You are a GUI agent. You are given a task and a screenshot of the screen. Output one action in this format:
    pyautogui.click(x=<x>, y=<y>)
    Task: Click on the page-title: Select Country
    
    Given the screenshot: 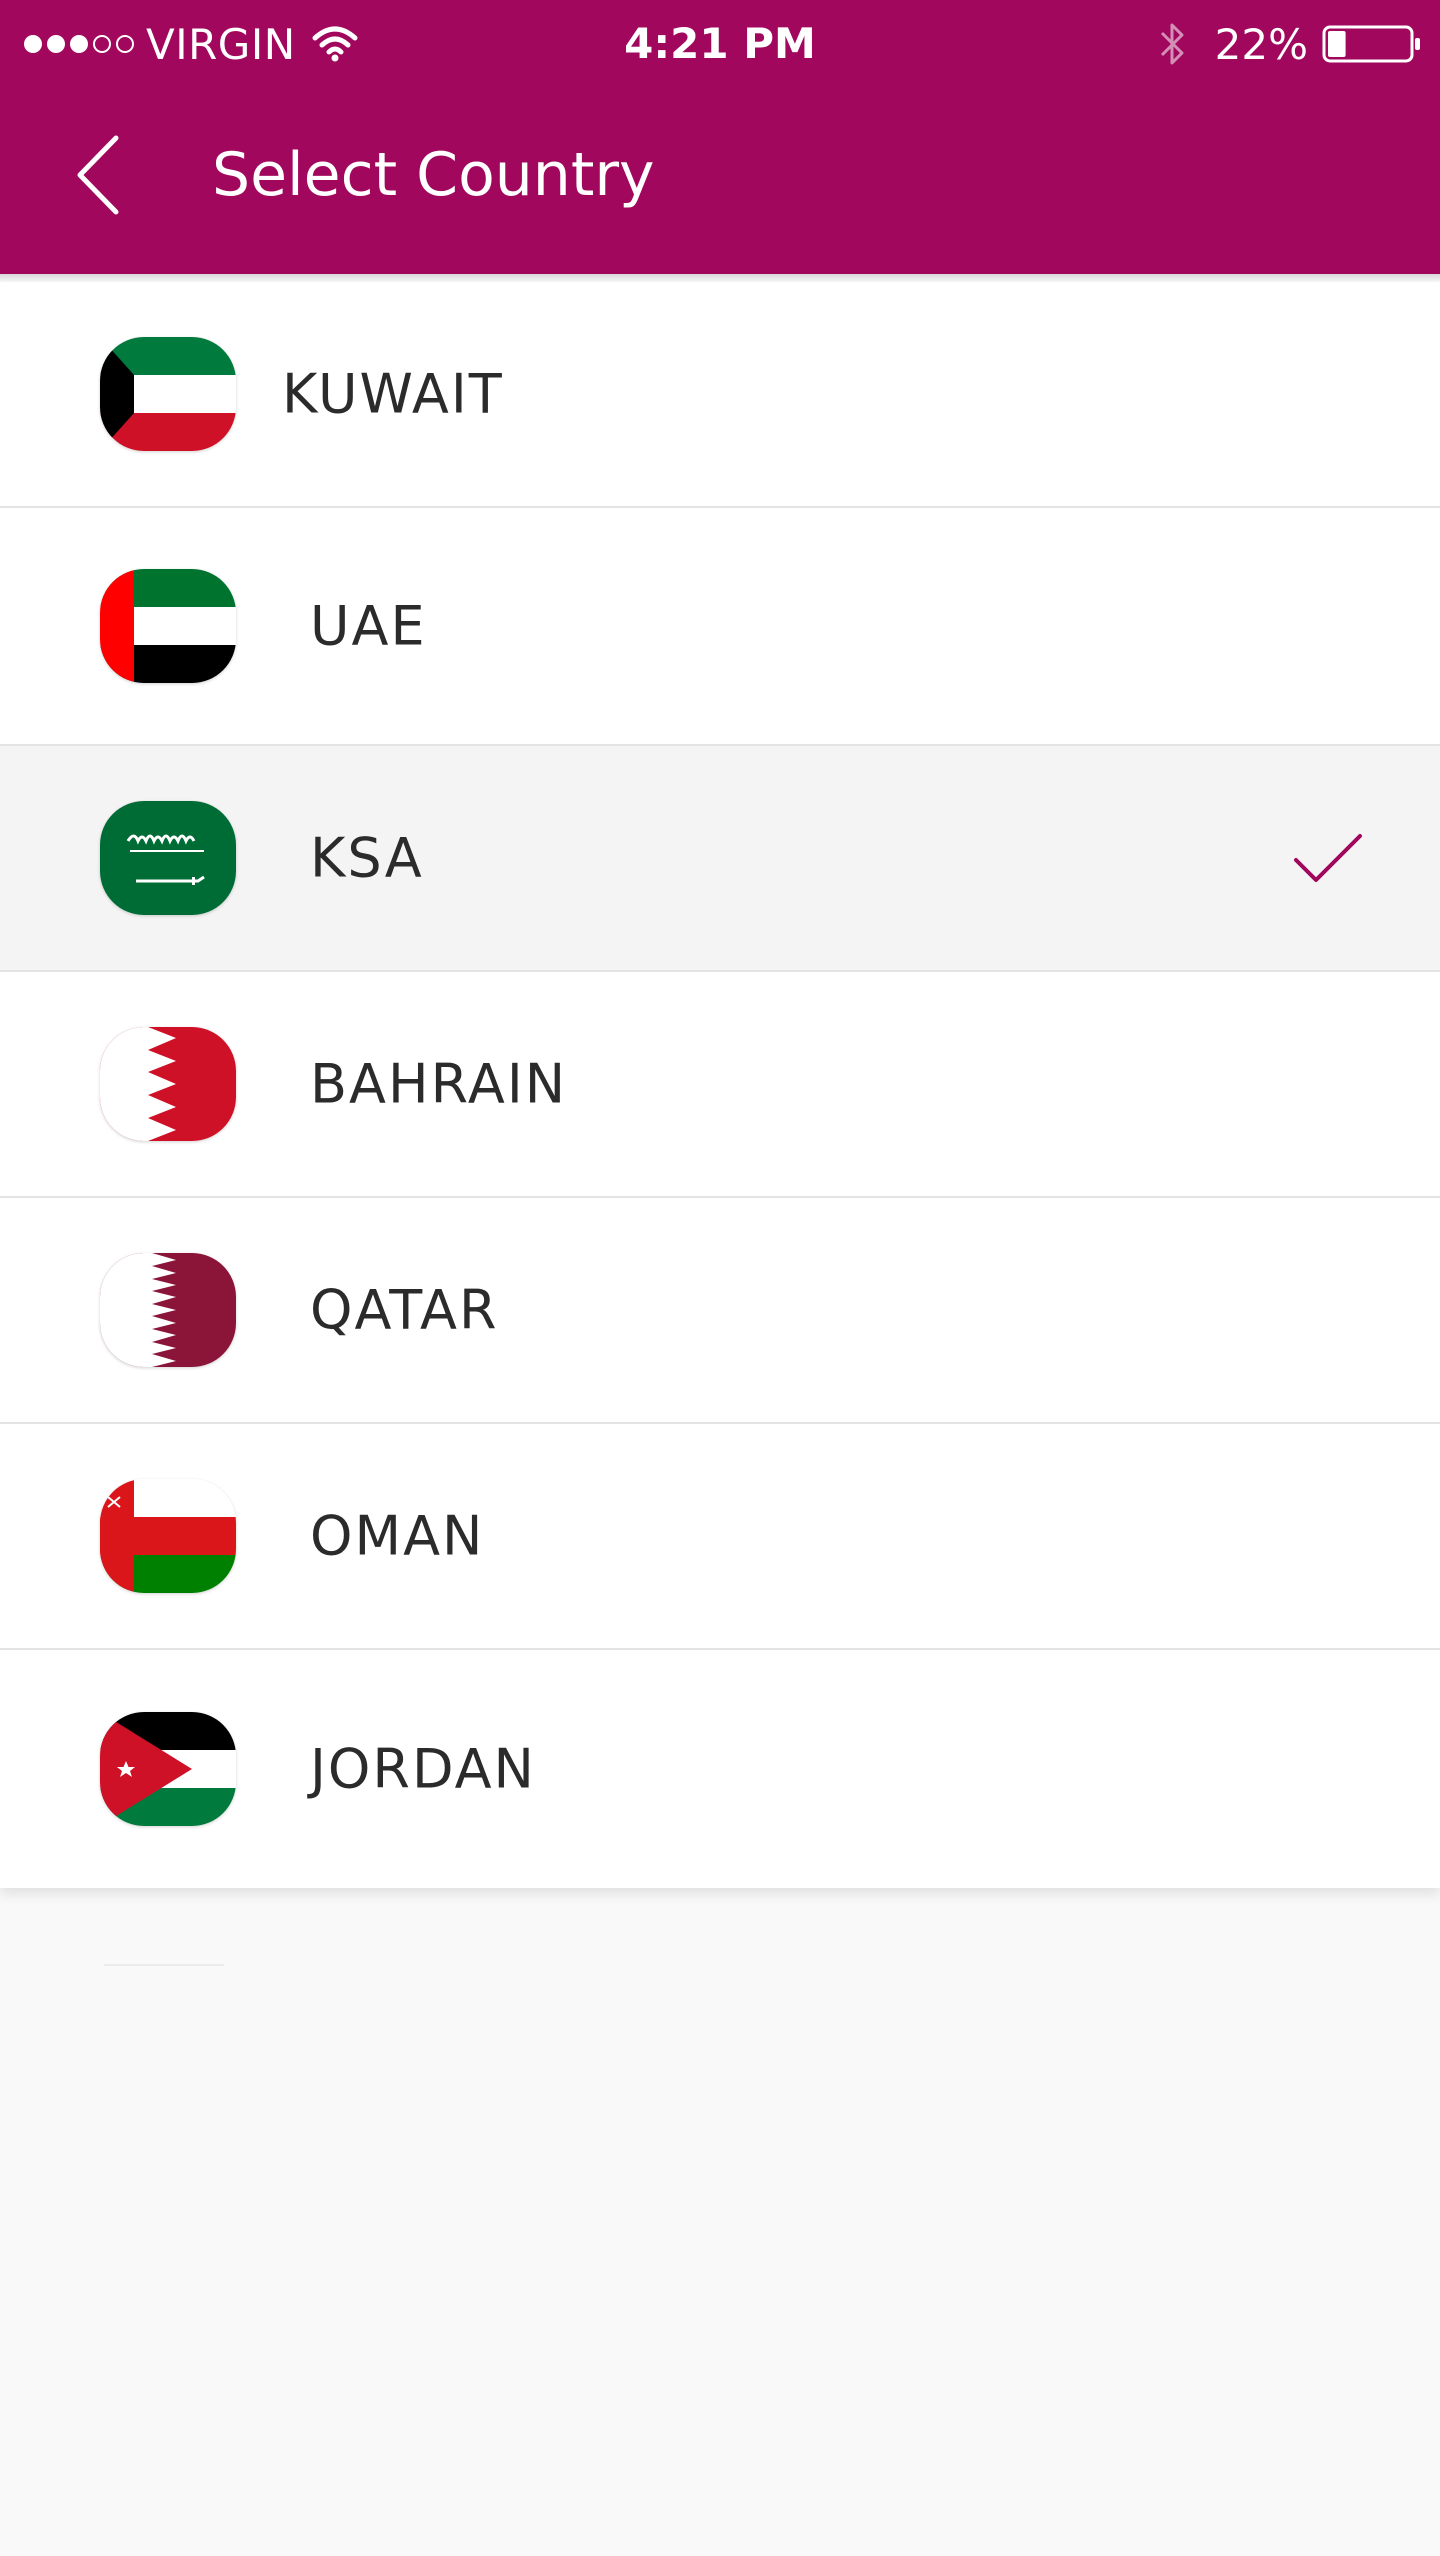 What is the action you would take?
    pyautogui.click(x=433, y=175)
    